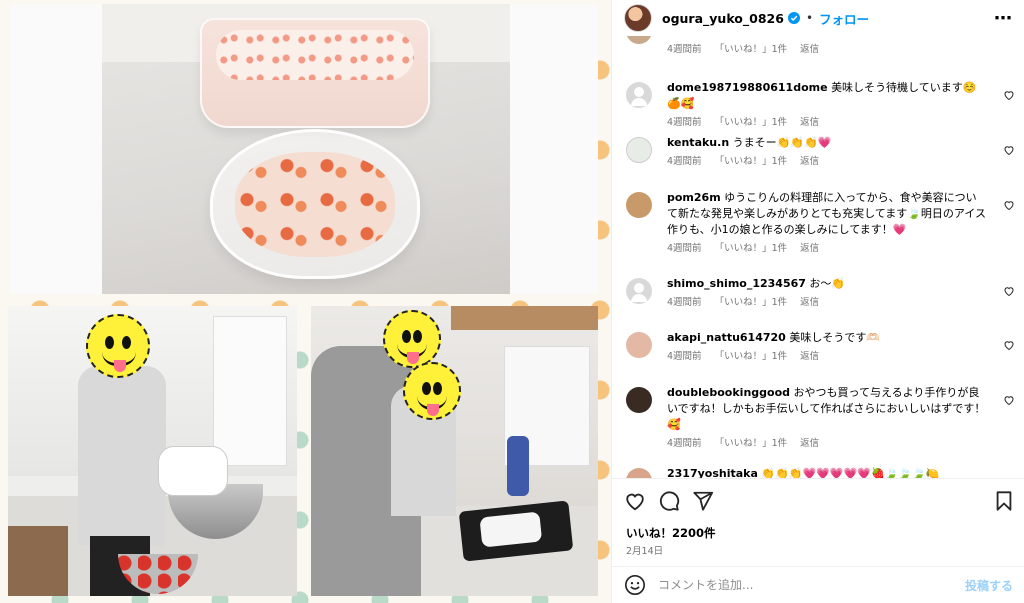 Image resolution: width=1024 pixels, height=603 pixels. What do you see at coordinates (747, 87) in the screenshot?
I see `comment-username: dome198719880611dome` at bounding box center [747, 87].